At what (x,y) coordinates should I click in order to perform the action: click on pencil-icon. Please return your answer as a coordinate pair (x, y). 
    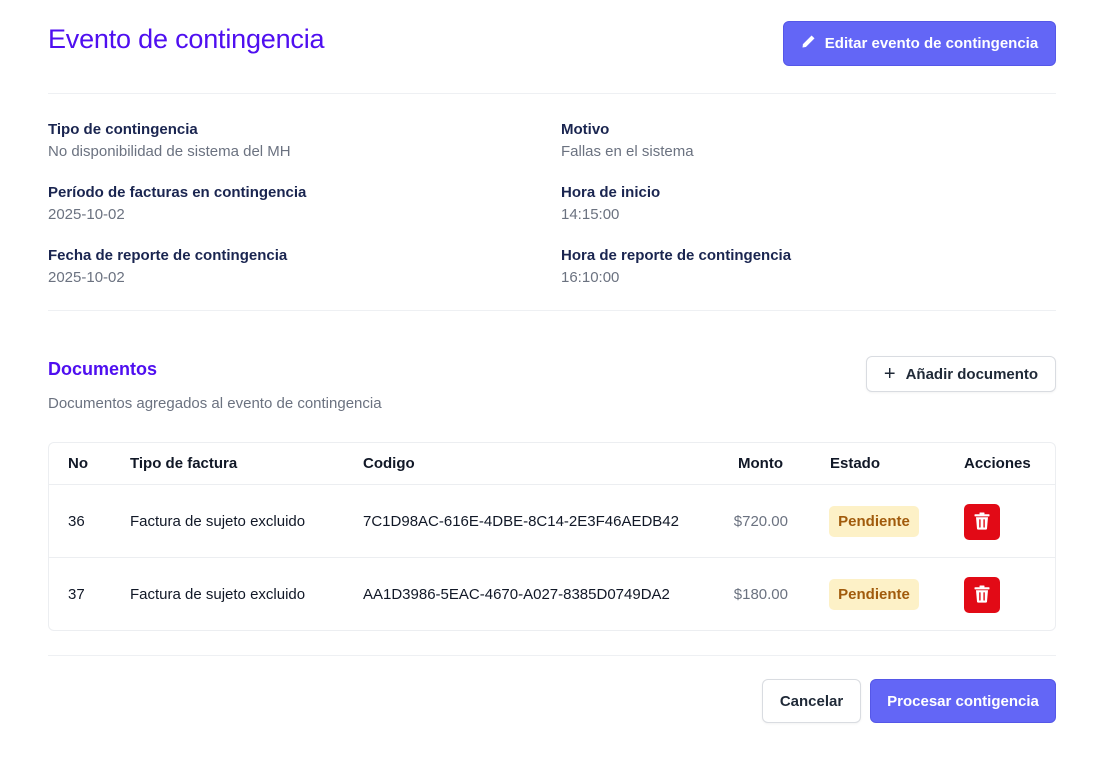
    Looking at the image, I should click on (808, 43).